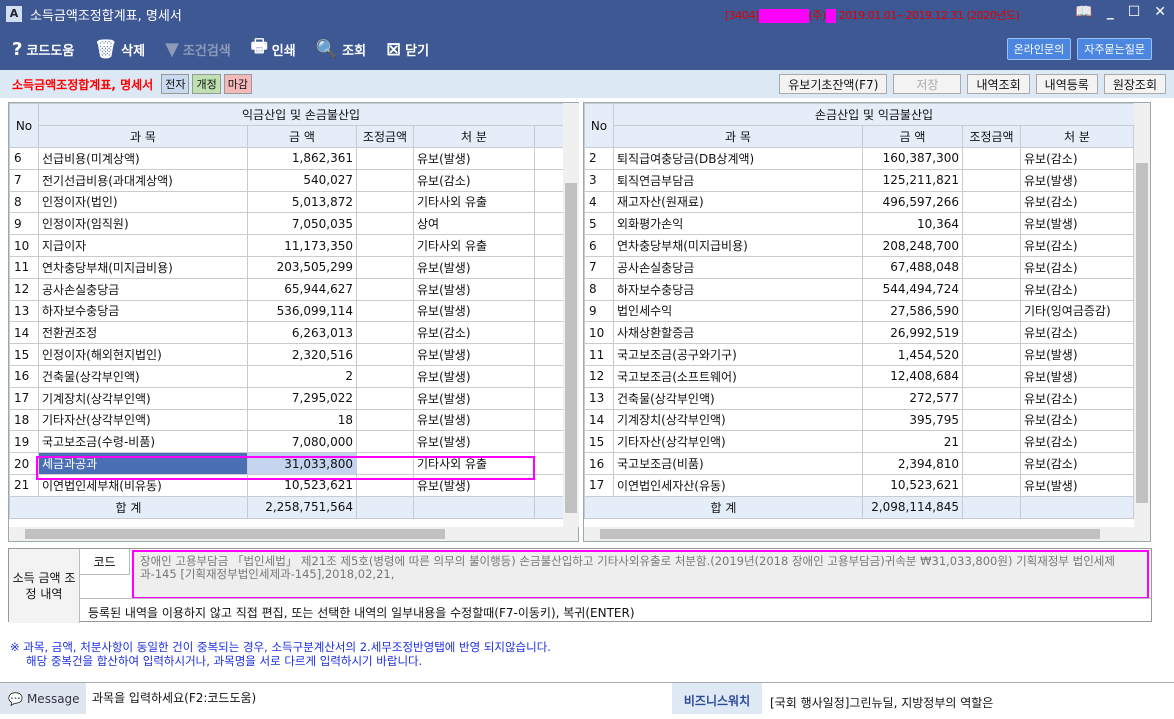 The image size is (1174, 719). I want to click on total-row: 합 계 2,098,114,845, so click(860, 507).